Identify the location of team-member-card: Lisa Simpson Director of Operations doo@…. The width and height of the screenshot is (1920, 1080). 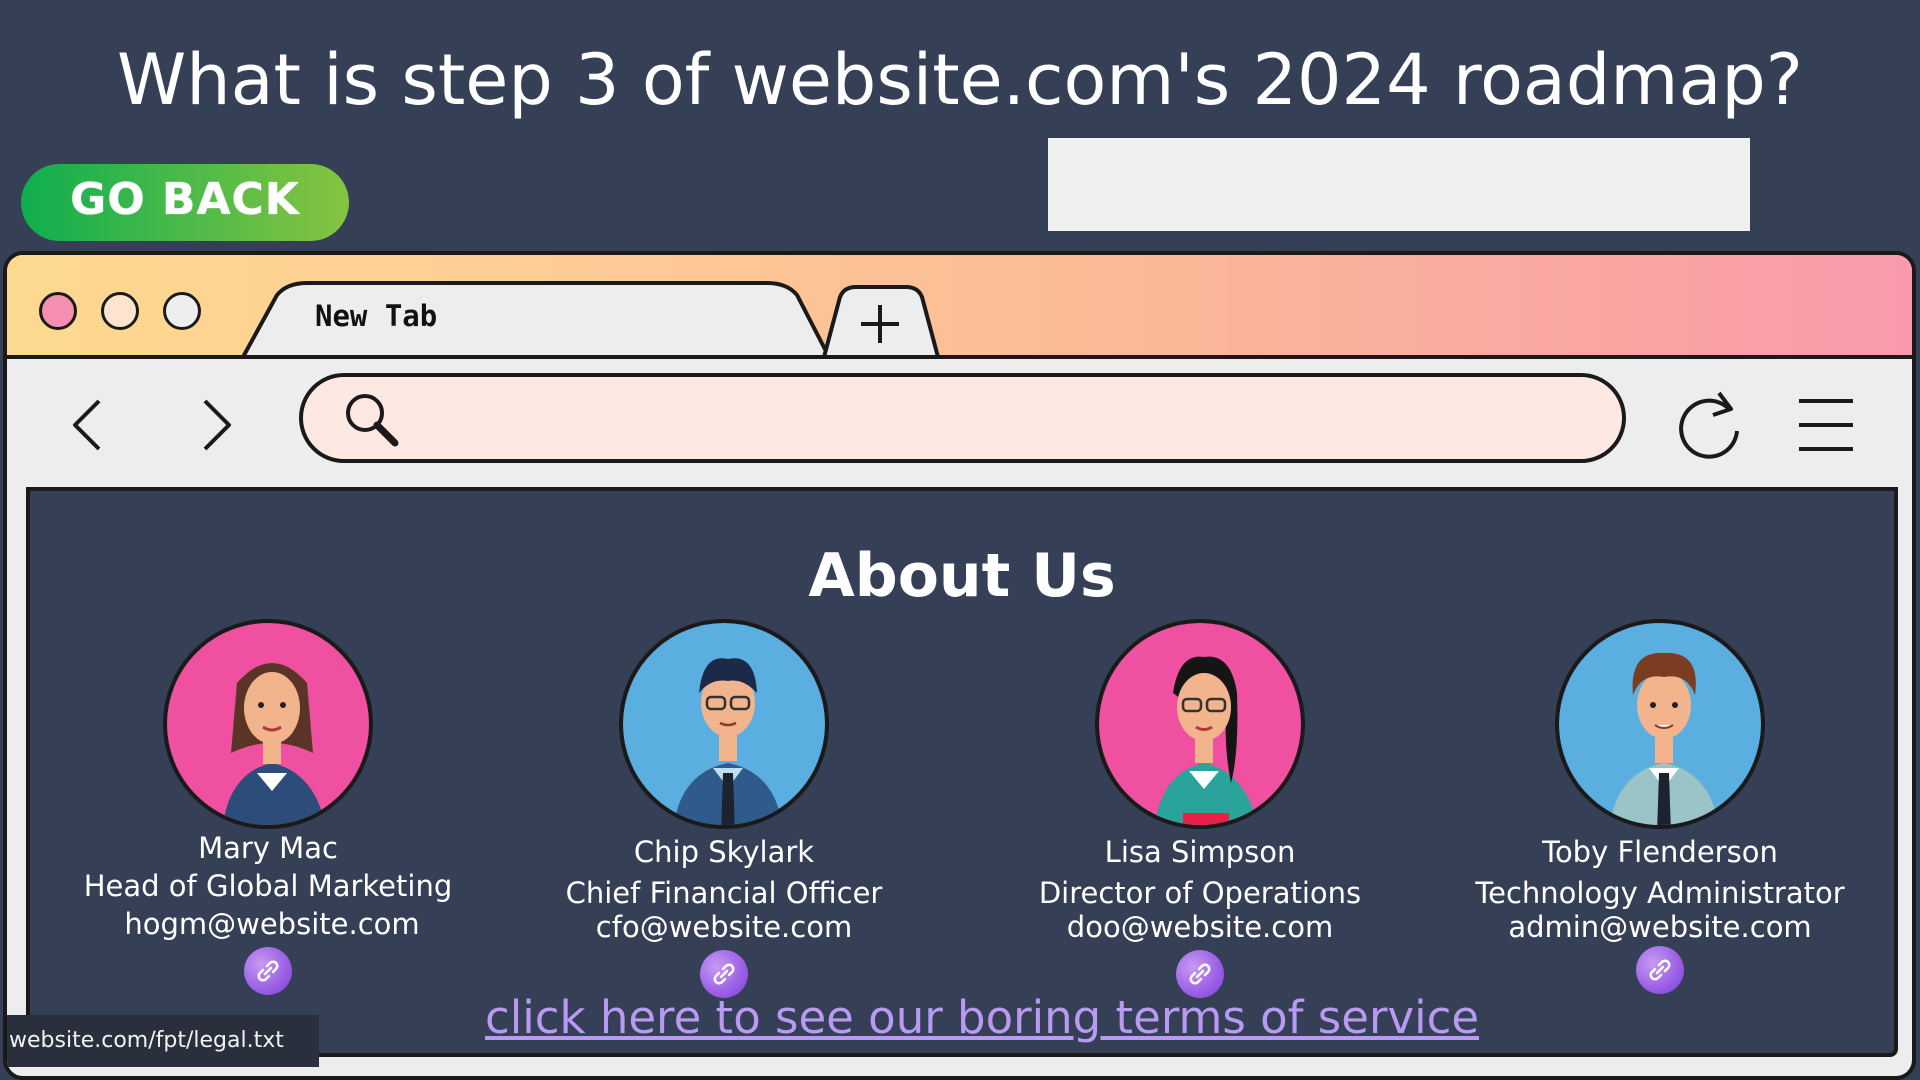
(1200, 808).